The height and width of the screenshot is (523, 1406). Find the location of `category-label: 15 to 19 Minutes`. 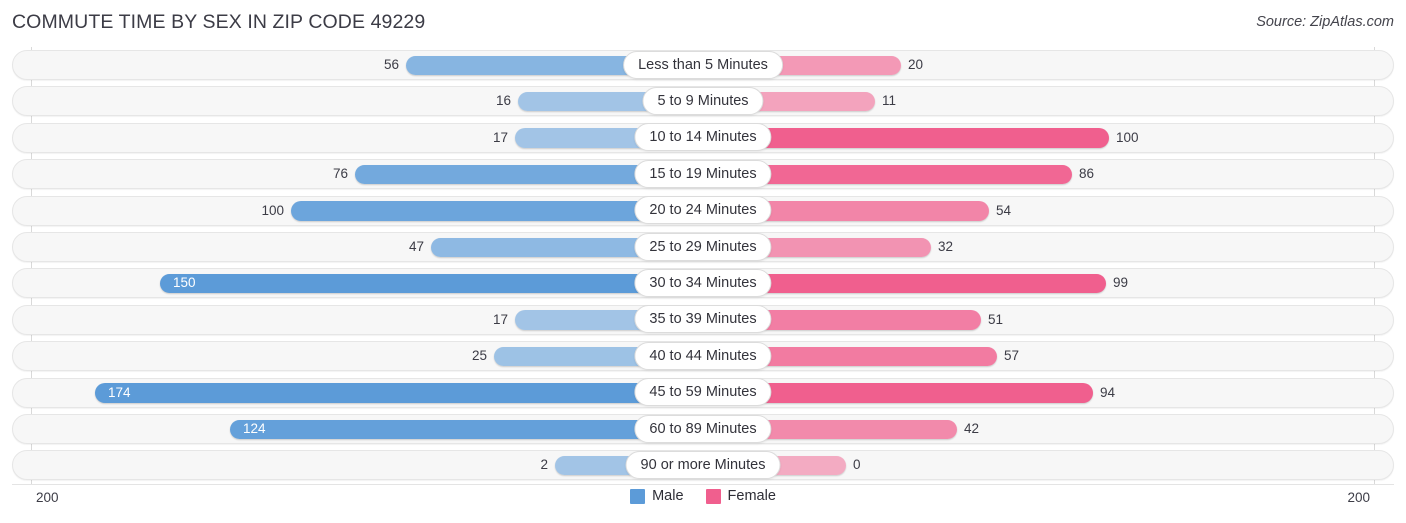

category-label: 15 to 19 Minutes is located at coordinates (703, 173).